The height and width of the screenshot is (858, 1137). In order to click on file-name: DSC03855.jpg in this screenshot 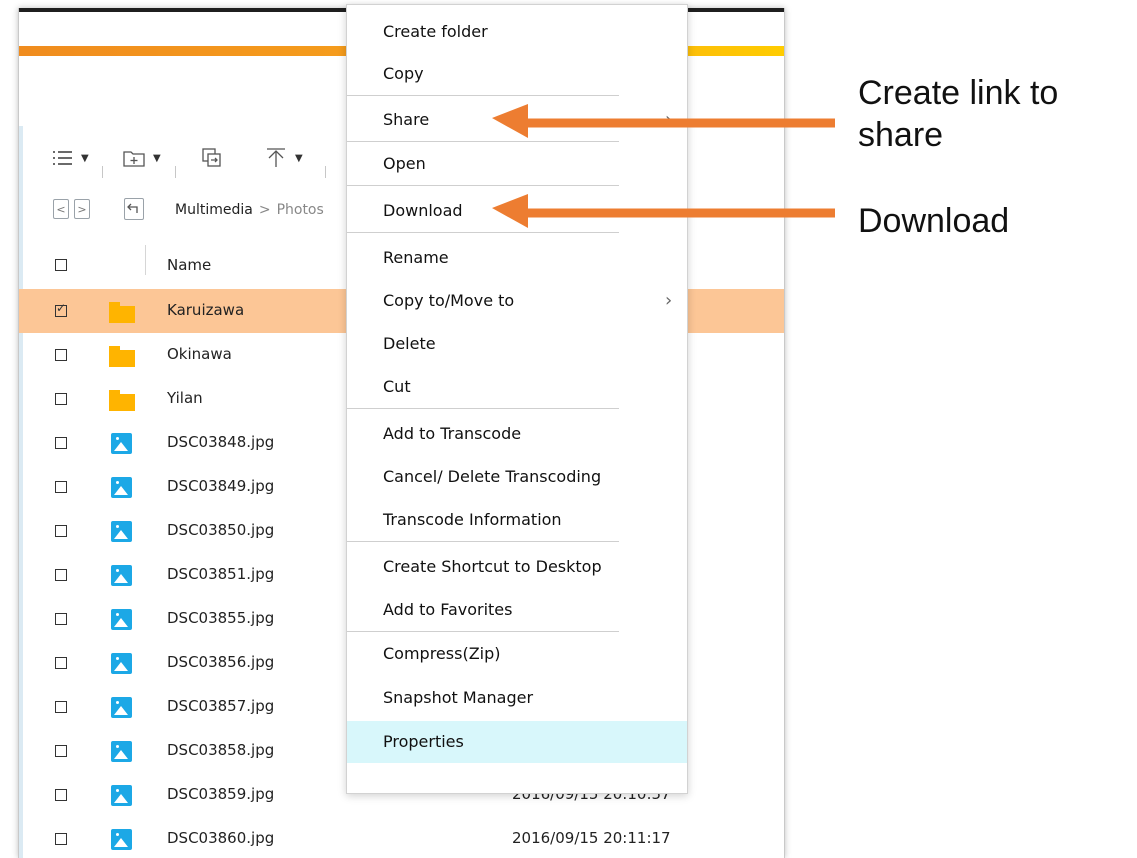, I will do `click(221, 618)`.